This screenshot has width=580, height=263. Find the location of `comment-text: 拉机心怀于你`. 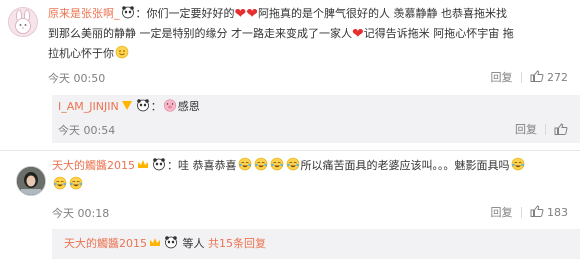

comment-text: 拉机心怀于你 is located at coordinates (81, 53).